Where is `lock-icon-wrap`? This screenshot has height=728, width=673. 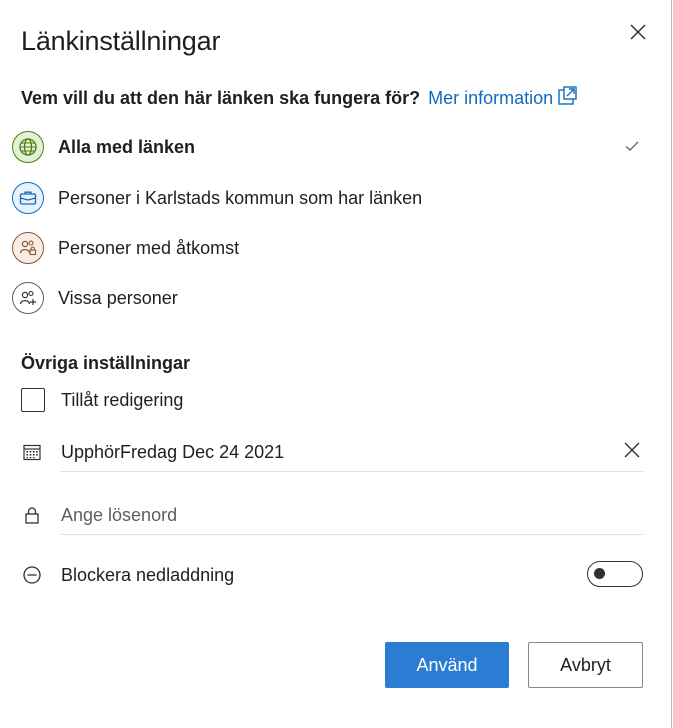 lock-icon-wrap is located at coordinates (32, 515).